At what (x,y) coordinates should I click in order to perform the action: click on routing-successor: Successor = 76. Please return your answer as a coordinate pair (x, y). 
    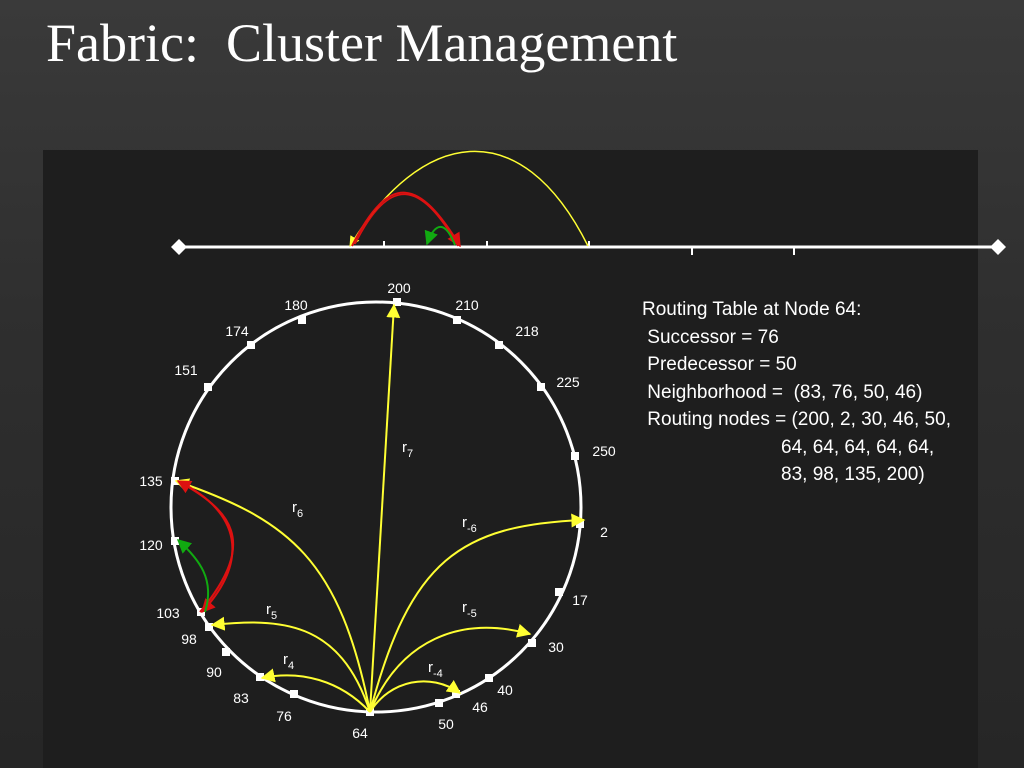
    Looking at the image, I should click on (710, 337).